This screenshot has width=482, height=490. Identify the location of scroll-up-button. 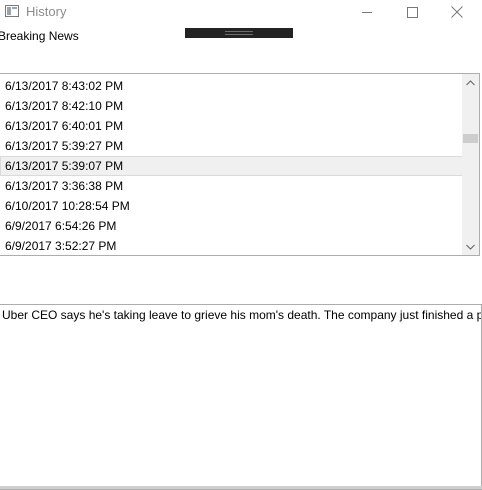
(470, 82).